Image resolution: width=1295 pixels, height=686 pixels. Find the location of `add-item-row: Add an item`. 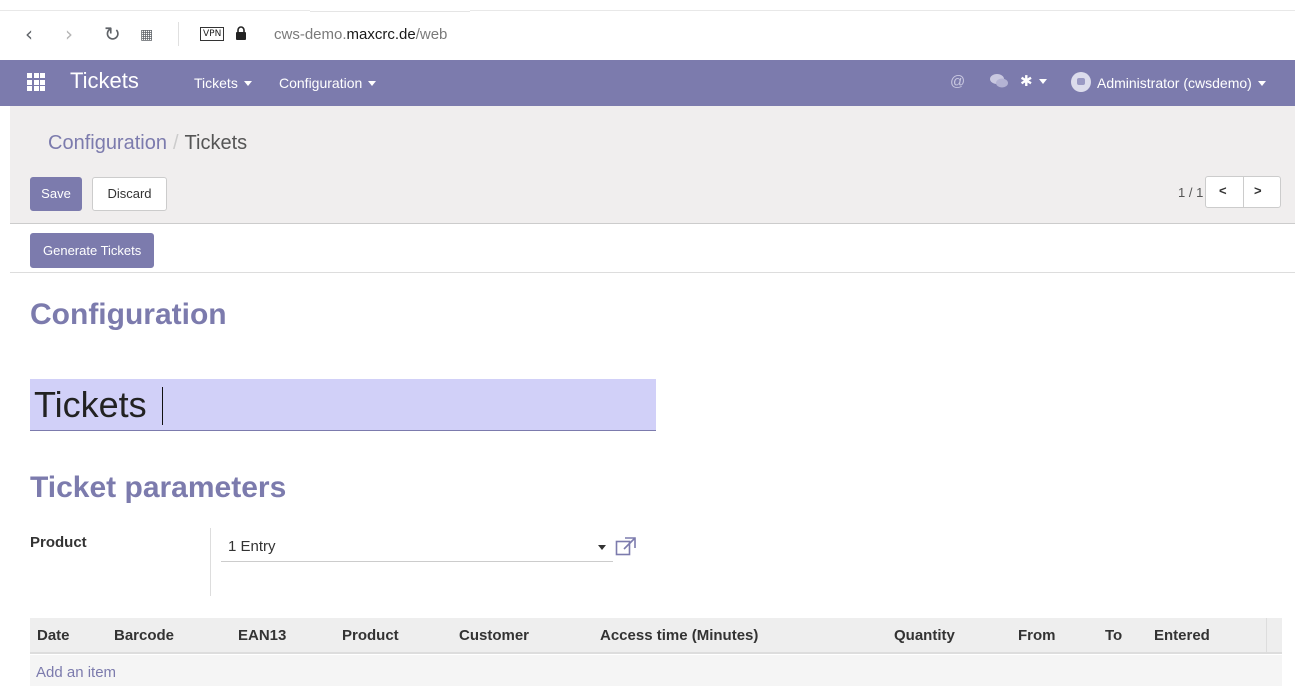

add-item-row: Add an item is located at coordinates (656, 670).